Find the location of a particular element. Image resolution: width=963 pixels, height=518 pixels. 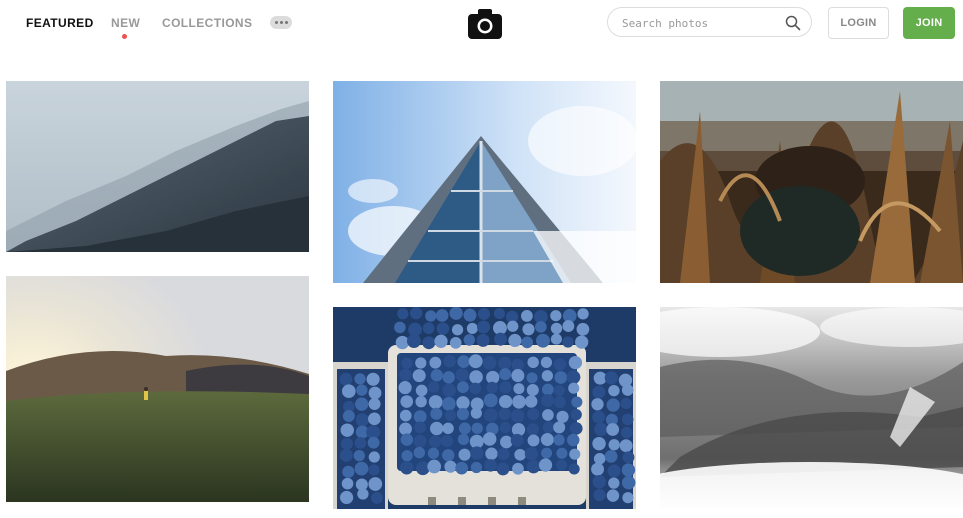

photo-card-corn-field is located at coordinates (811, 182).